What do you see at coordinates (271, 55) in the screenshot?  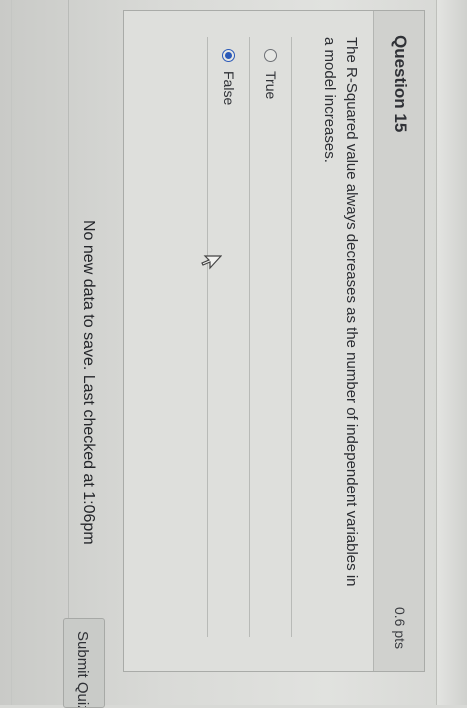 I see `radio-true` at bounding box center [271, 55].